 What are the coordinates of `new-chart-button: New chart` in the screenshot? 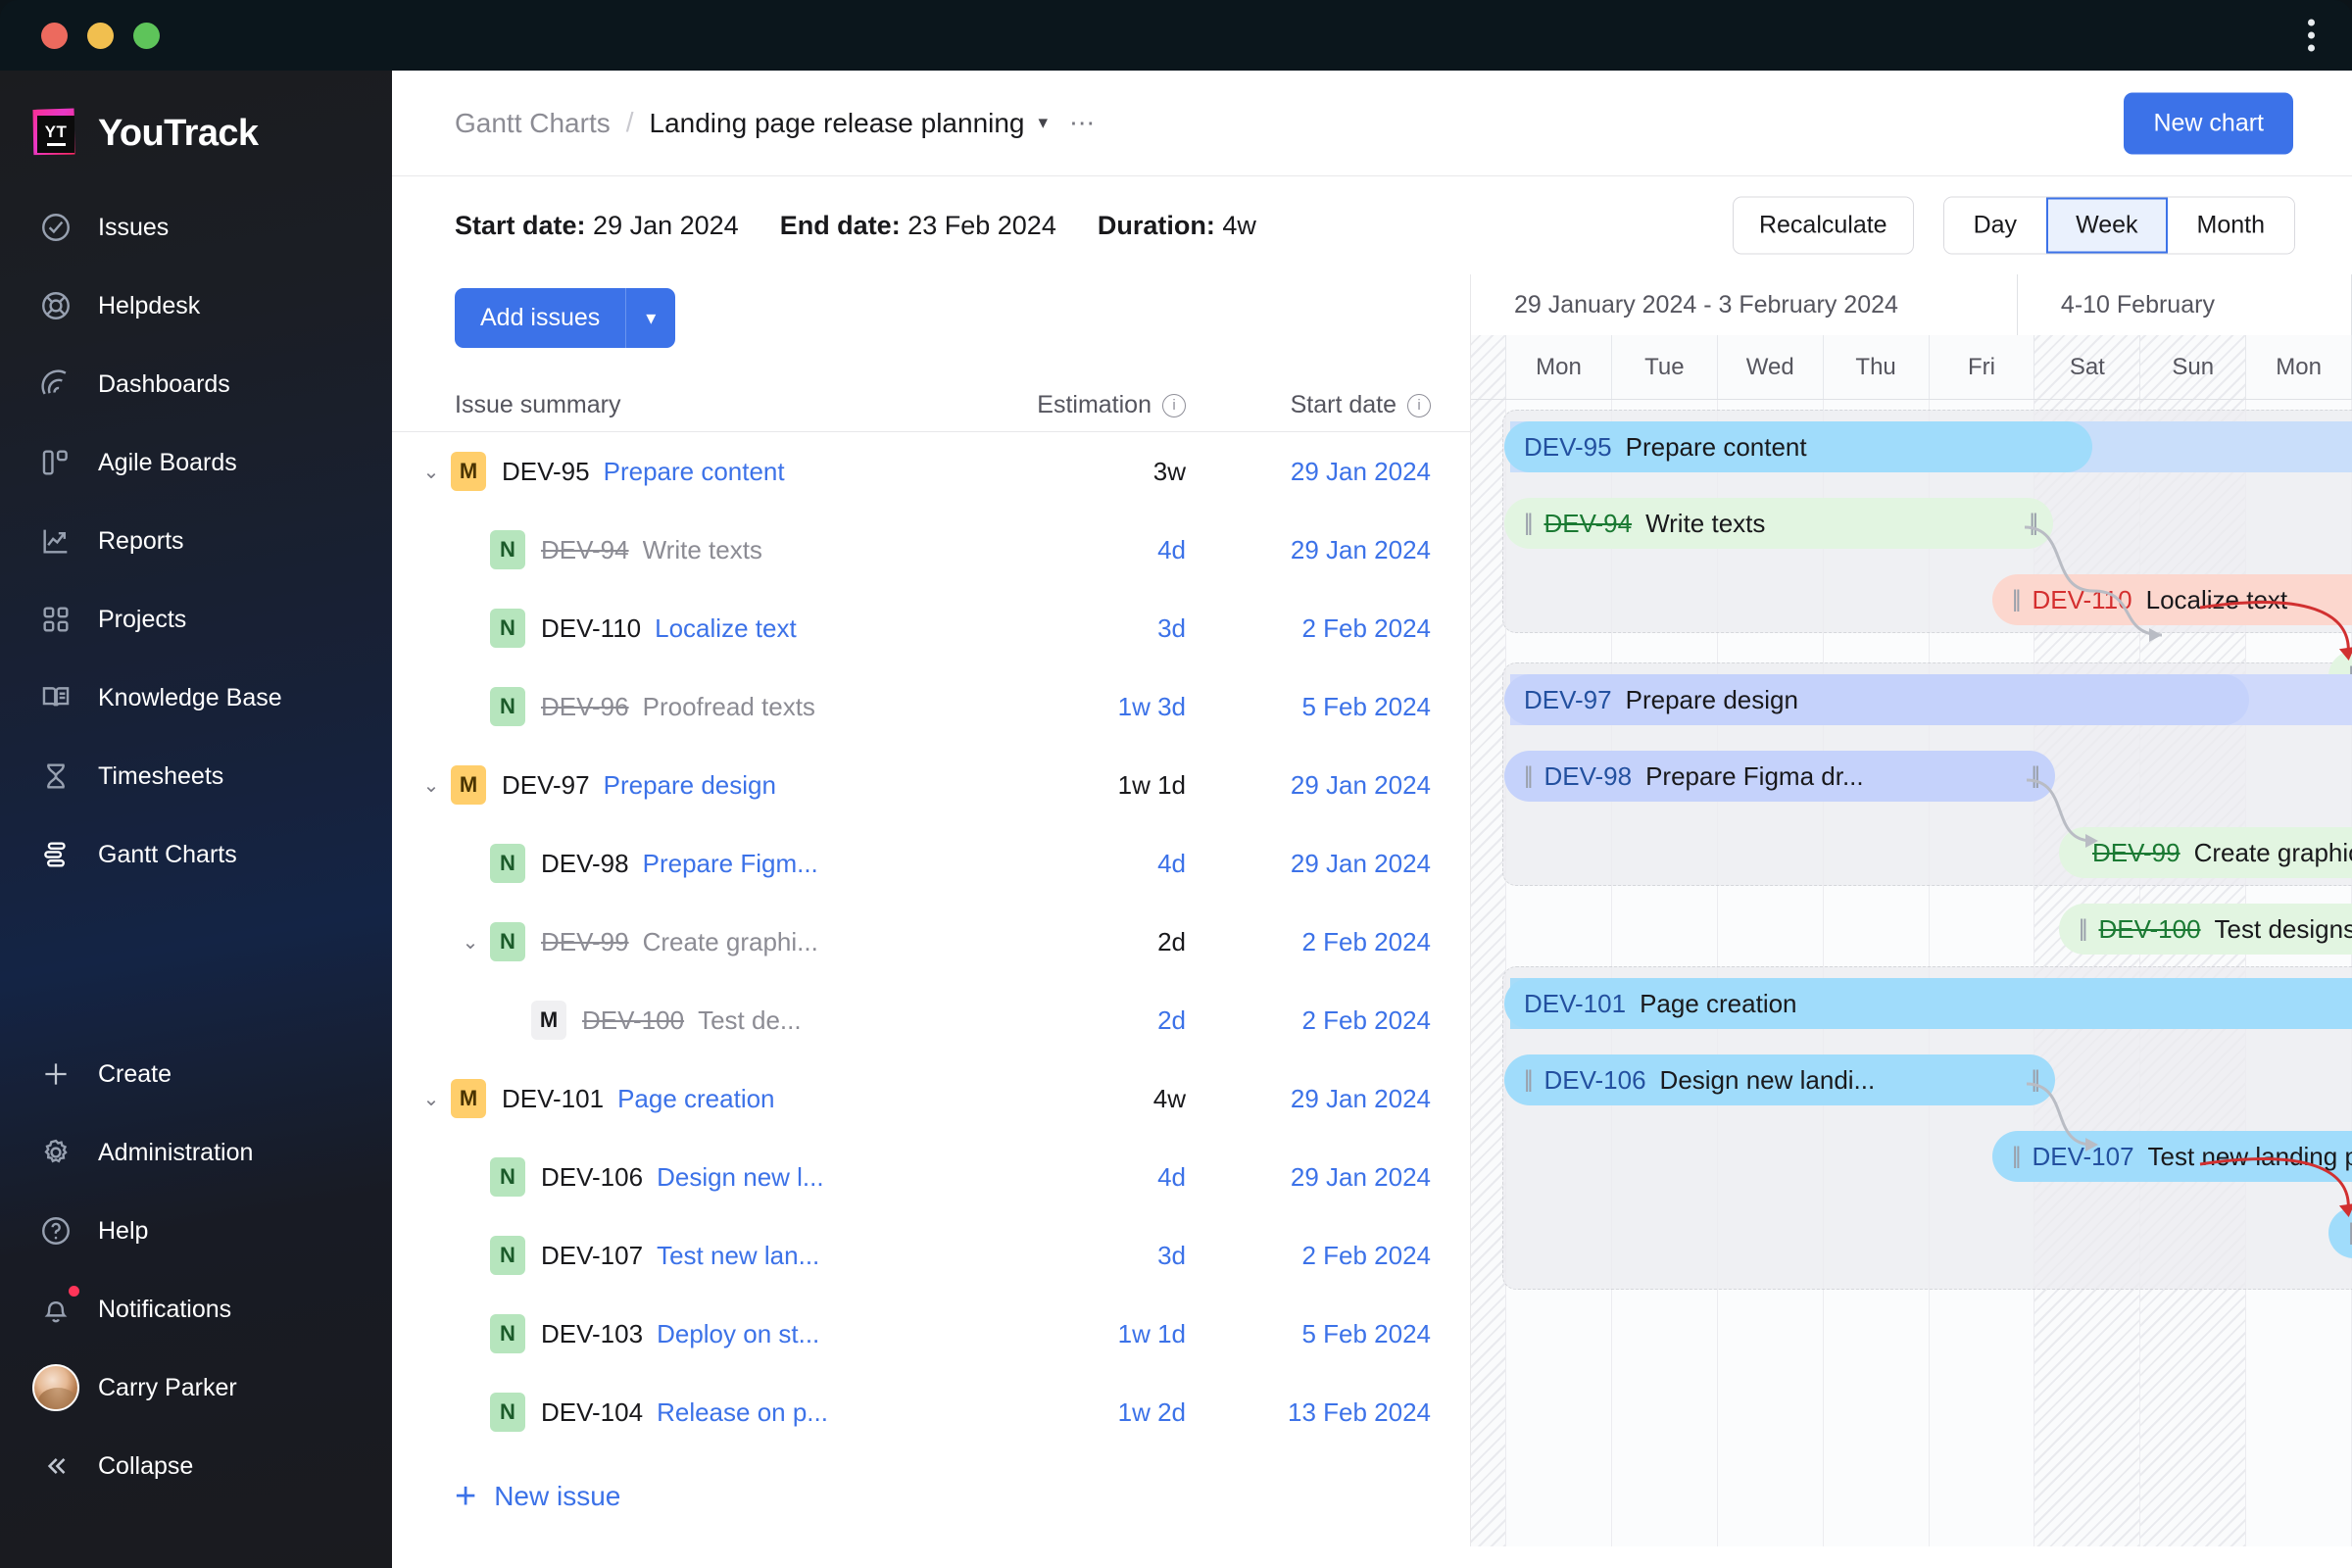 It's located at (2208, 123).